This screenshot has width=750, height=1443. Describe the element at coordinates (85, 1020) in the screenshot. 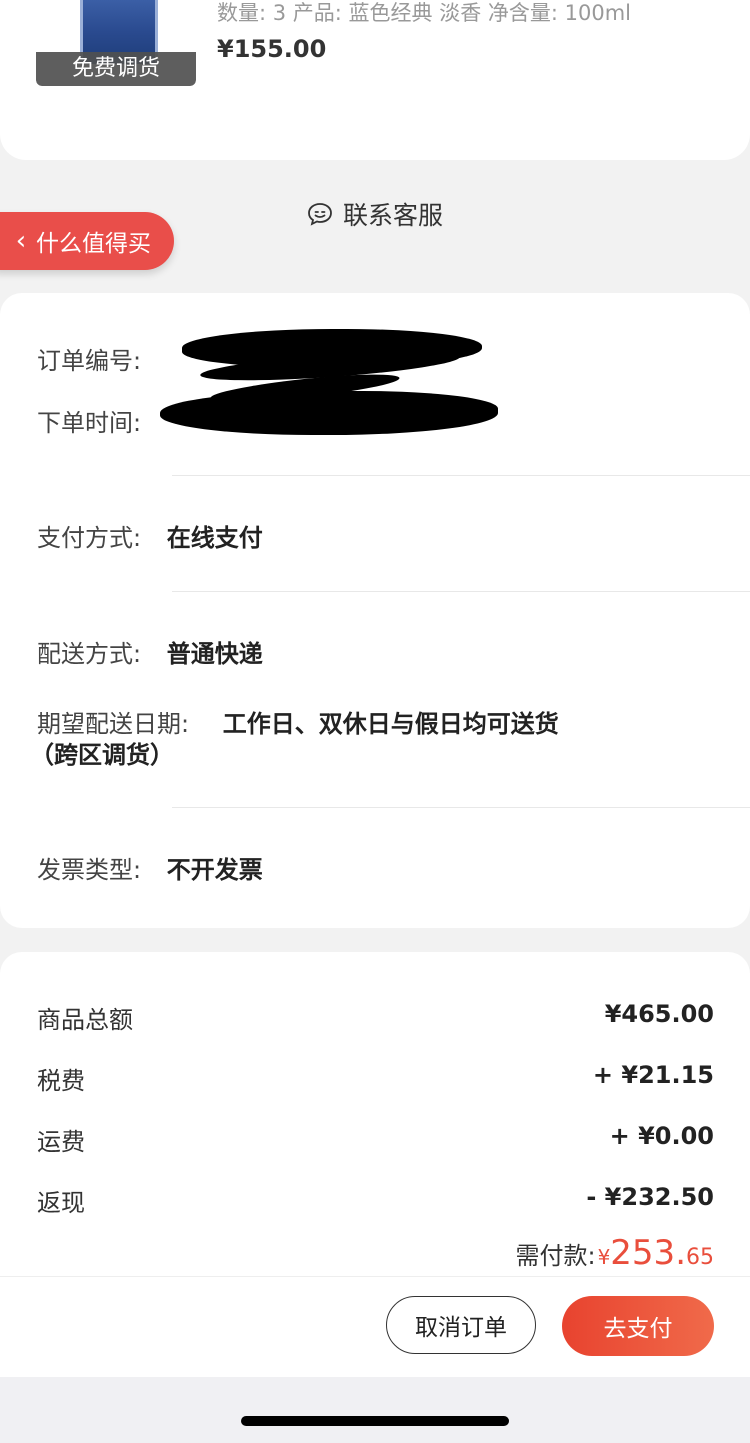

I see `goods-total-label: 商品总额` at that location.